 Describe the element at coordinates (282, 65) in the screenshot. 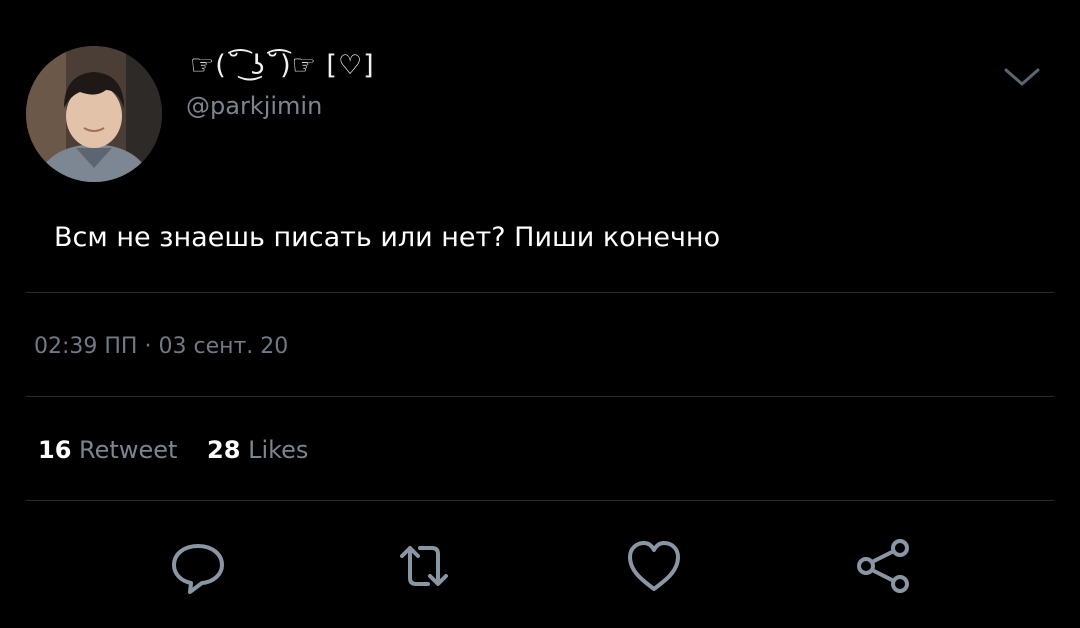

I see `display-name: ☞(˘͡ ͜ʖ˘͡)☞ [♡]` at that location.